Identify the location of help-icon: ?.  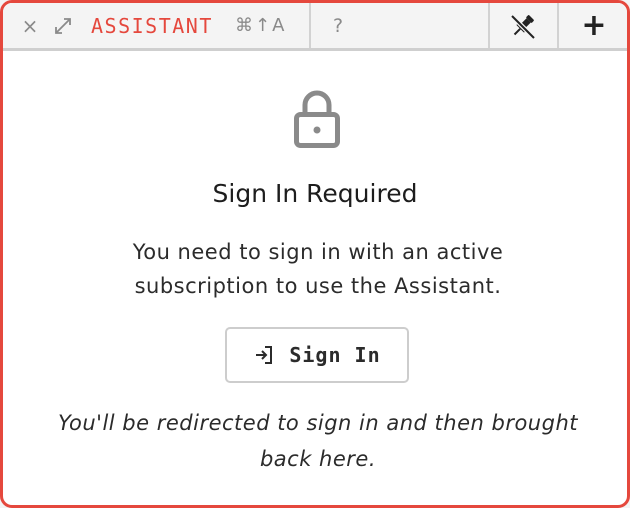
(338, 25).